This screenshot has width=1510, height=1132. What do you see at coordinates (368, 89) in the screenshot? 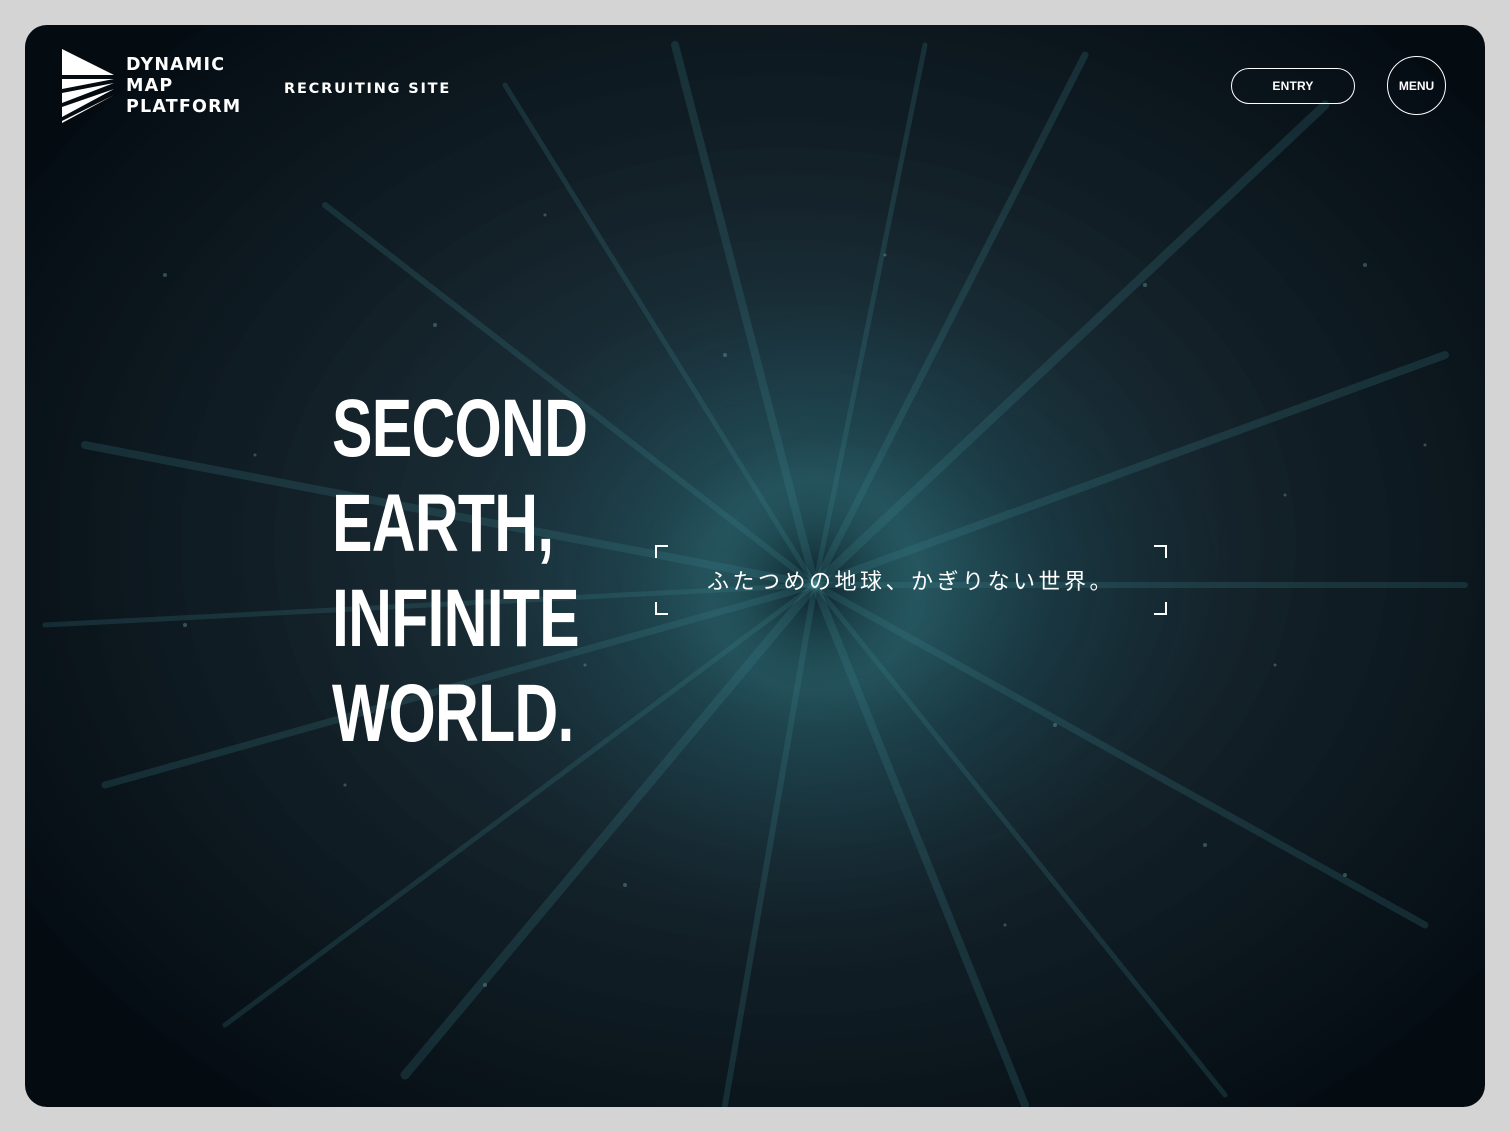
I see `site-label: RECRUITING SITE` at bounding box center [368, 89].